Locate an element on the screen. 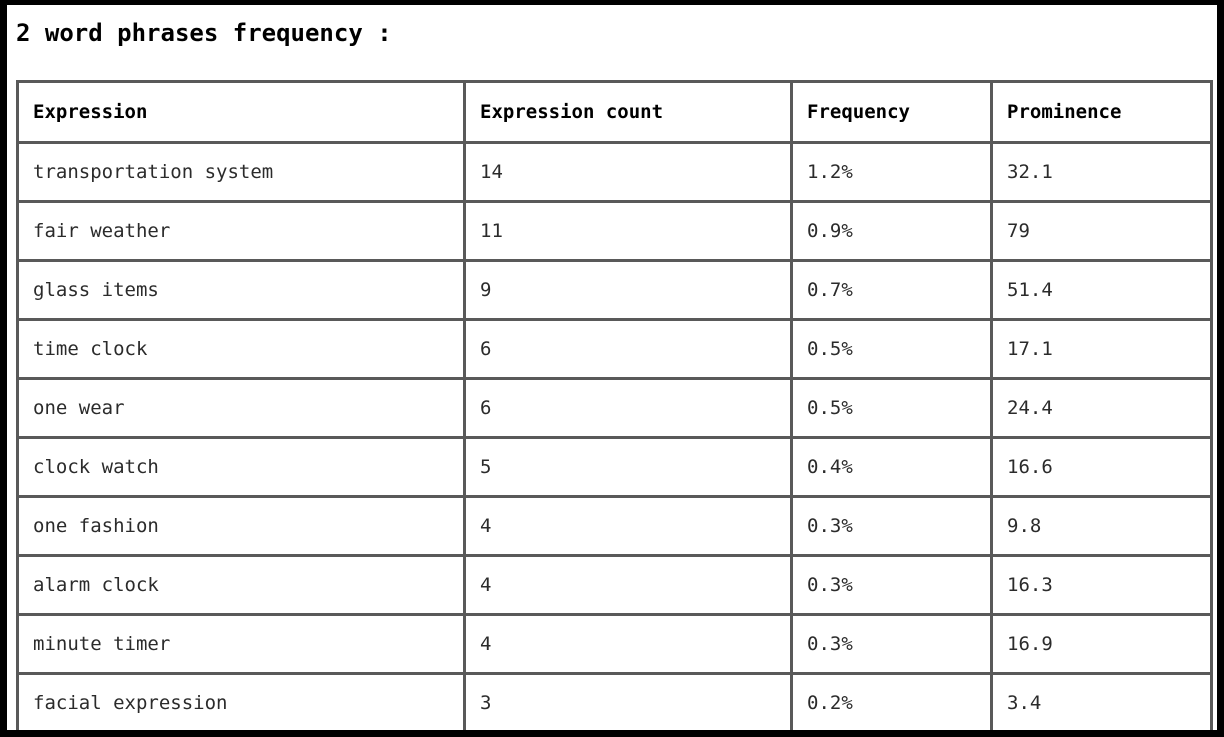  table-row: one wear 6 0.5% 24.4 is located at coordinates (614, 408).